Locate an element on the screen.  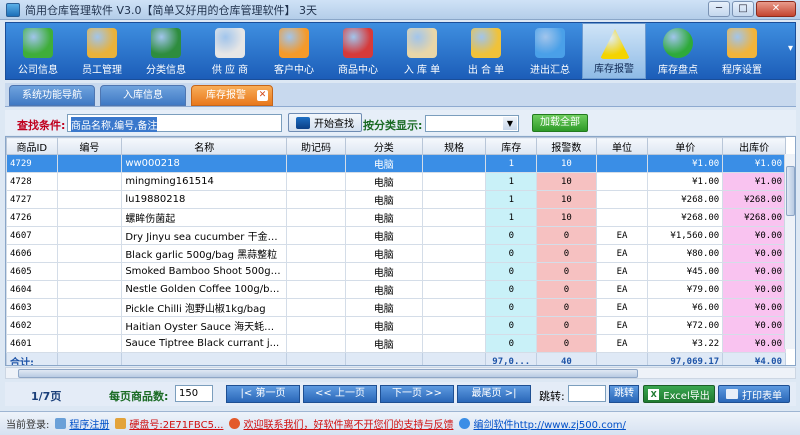
table-row: 4728 mingming161514 电脑 1 10 ¥1.00 ¥1.00 is located at coordinates (396, 181).